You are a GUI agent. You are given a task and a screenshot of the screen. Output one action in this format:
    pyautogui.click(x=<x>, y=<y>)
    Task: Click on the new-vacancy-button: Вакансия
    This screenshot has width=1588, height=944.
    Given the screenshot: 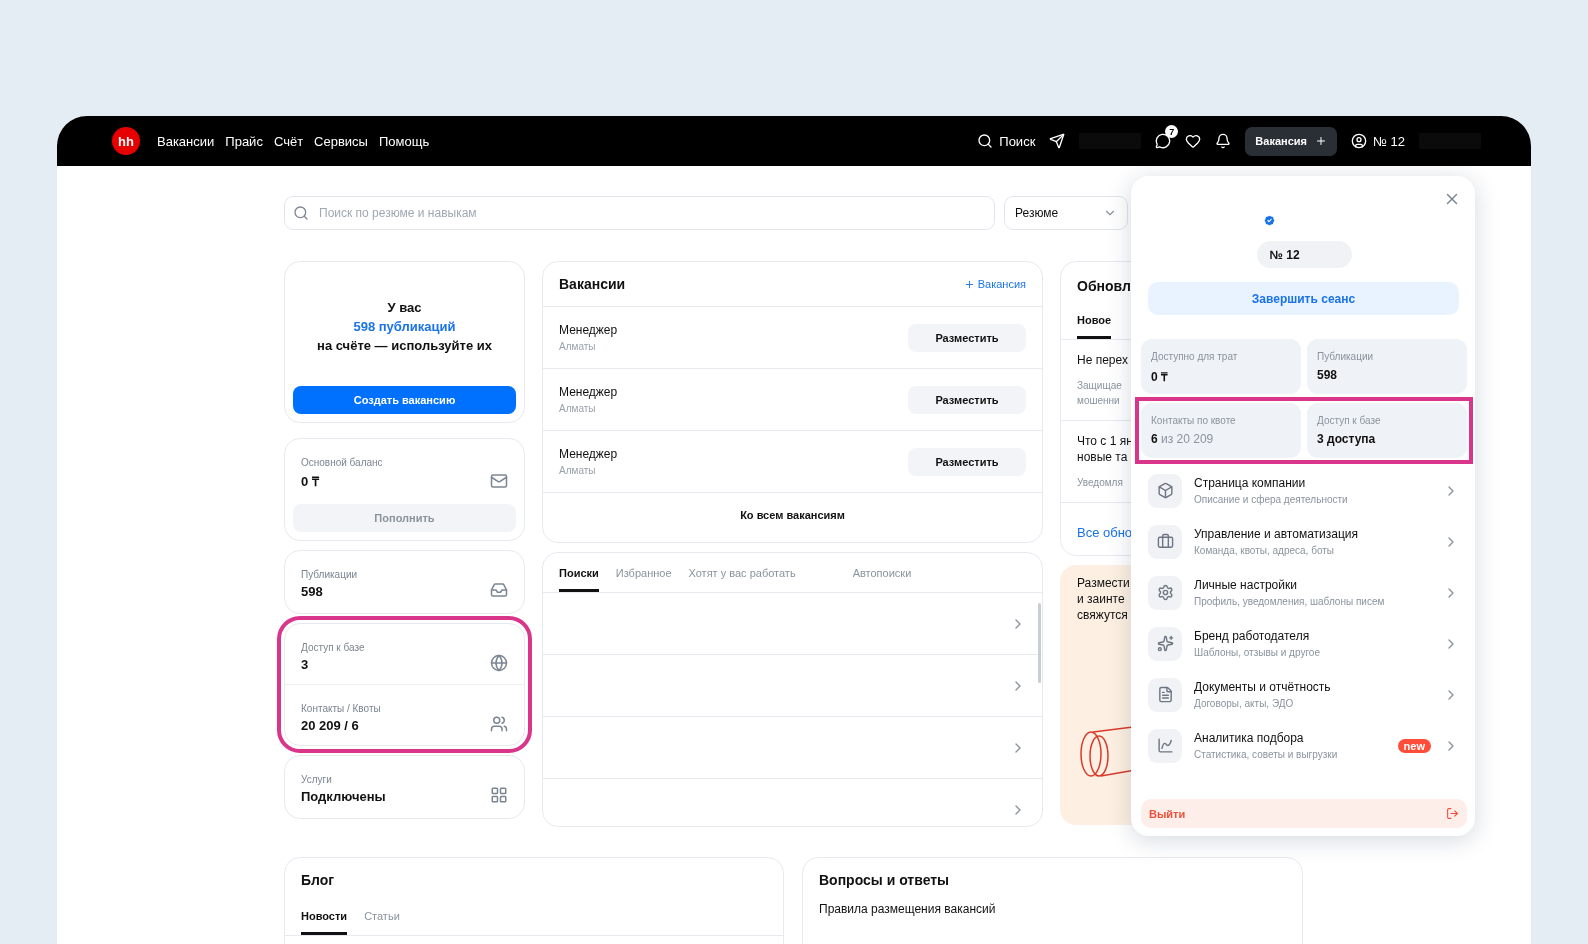 What is the action you would take?
    pyautogui.click(x=1291, y=141)
    